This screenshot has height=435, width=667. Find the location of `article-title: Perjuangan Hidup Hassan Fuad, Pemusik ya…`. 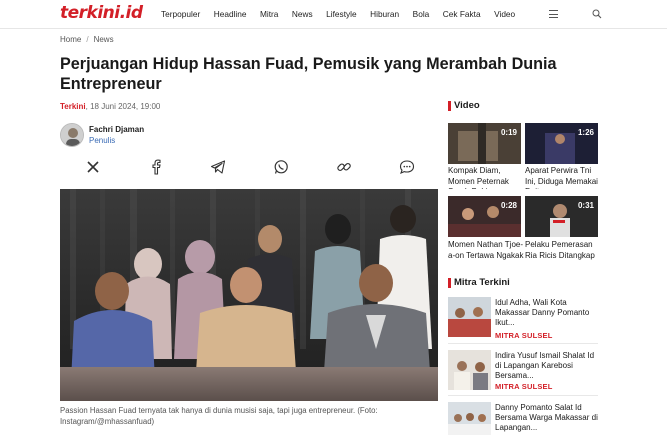

article-title: Perjuangan Hidup Hassan Fuad, Pemusik ya… is located at coordinates (308, 74).